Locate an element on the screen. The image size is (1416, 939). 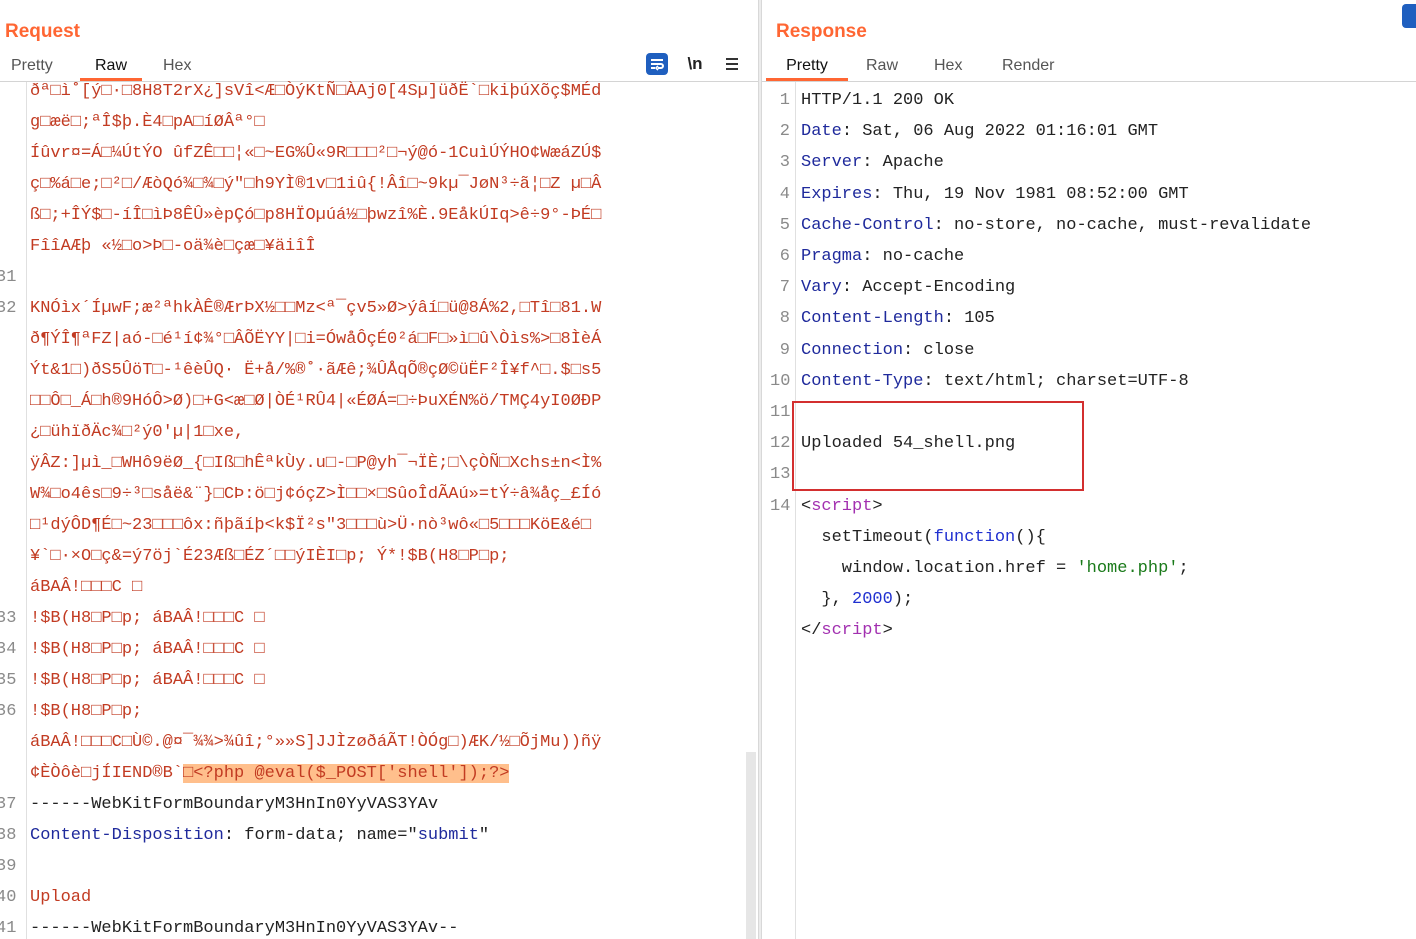
line-text: Server: Apache is located at coordinates (872, 162).